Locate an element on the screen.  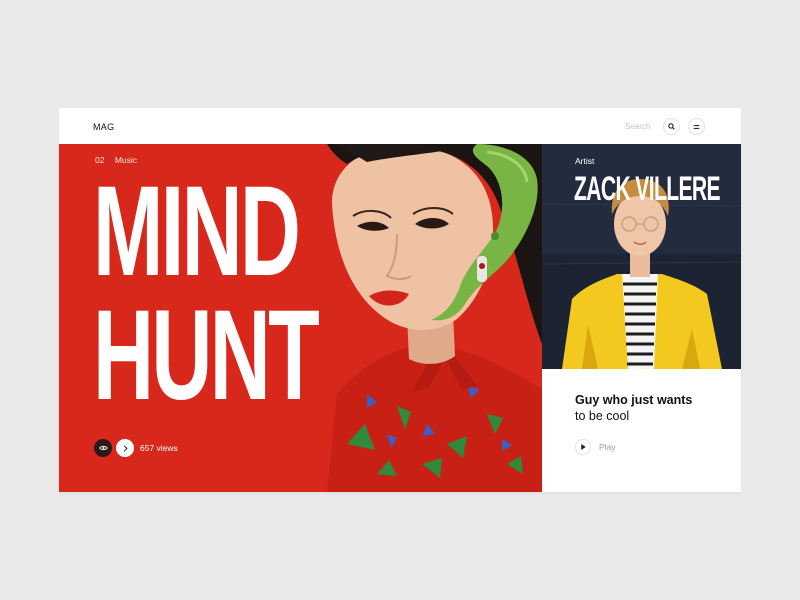
hero-title: MIND HUNT is located at coordinates (206, 293).